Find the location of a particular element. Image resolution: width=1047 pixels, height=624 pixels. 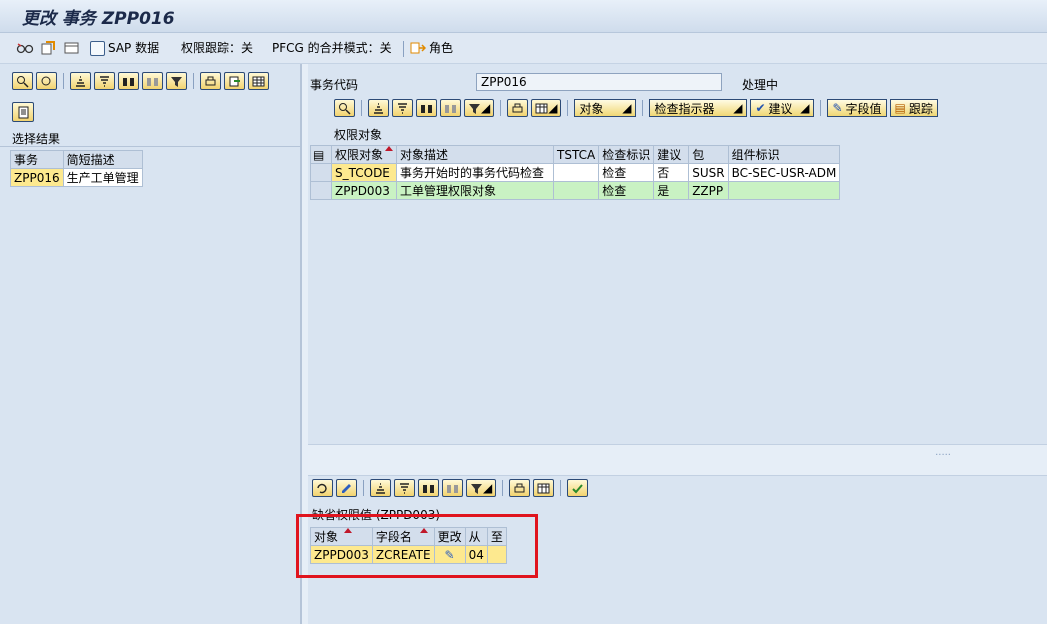

desc-cell: 事务开始时的事务代码检查 is located at coordinates (475, 172).